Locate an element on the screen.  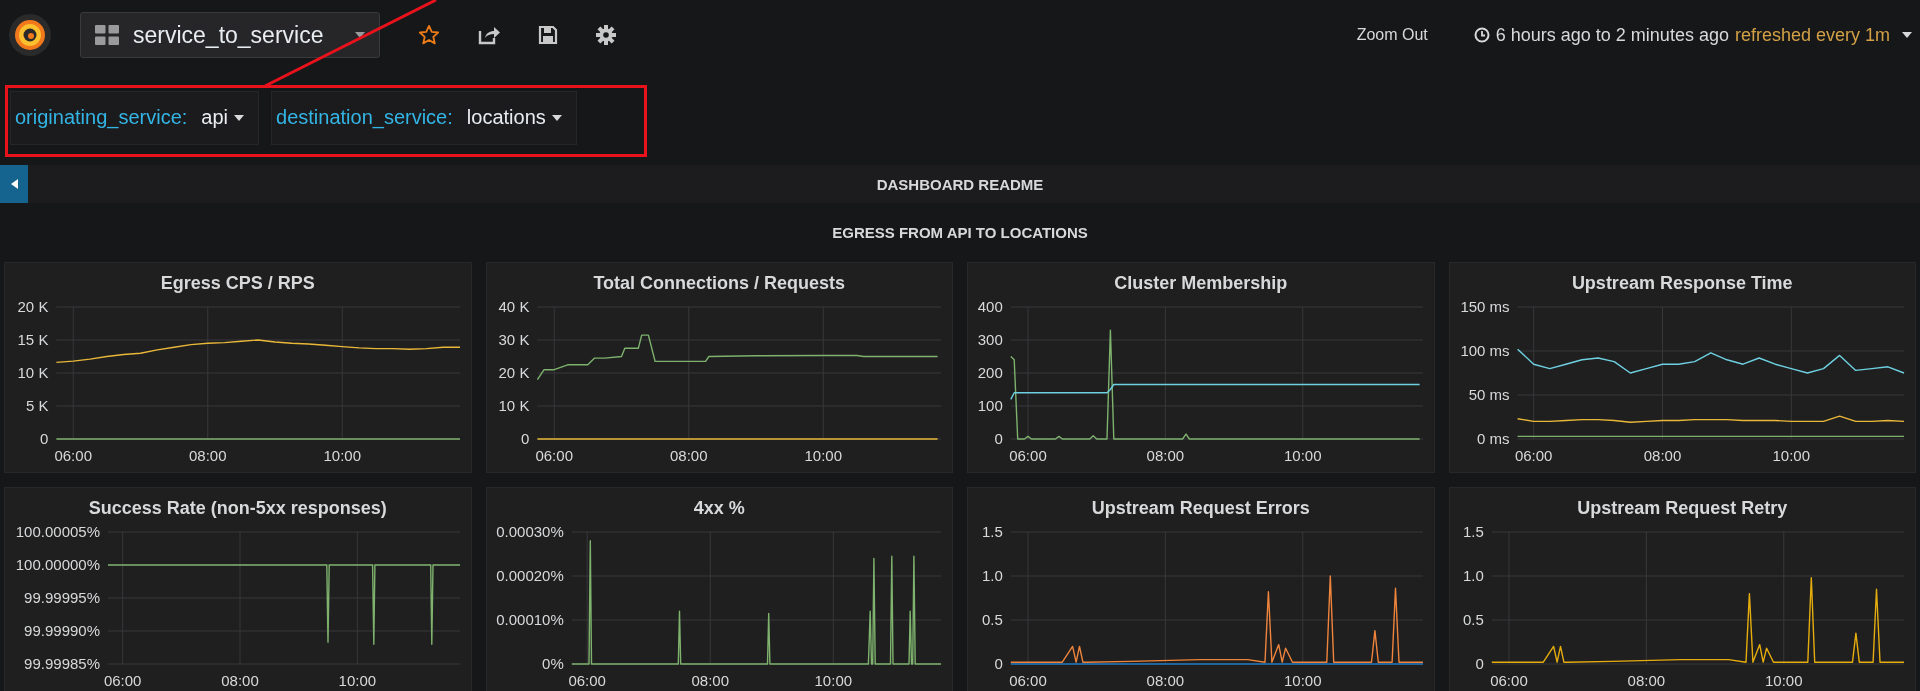
y-tick-label: 99.99985% is located at coordinates (61, 663).